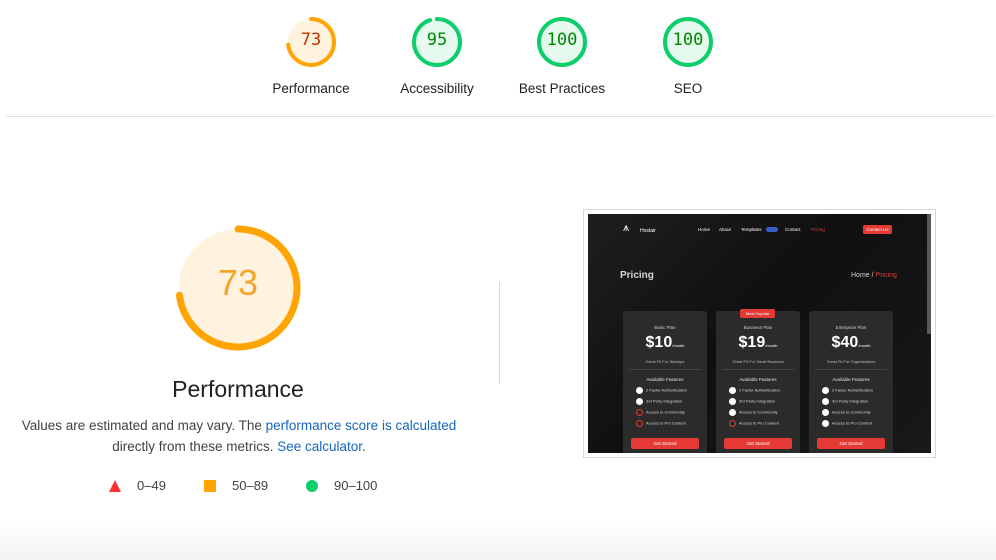 This screenshot has height=560, width=996. What do you see at coordinates (312, 486) in the screenshot?
I see `circle-icon` at bounding box center [312, 486].